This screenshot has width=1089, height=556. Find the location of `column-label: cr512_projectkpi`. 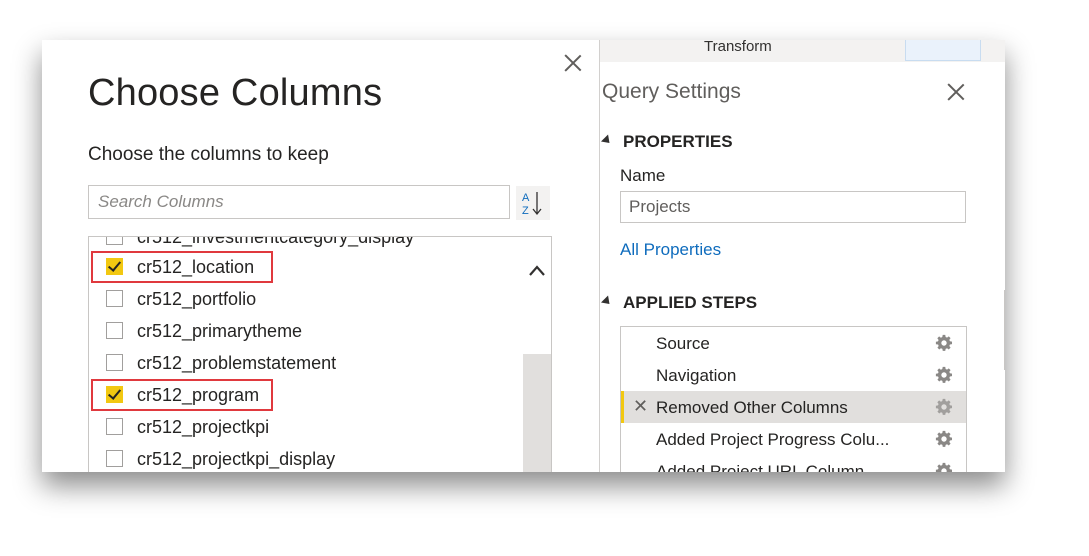

column-label: cr512_projectkpi is located at coordinates (203, 427).